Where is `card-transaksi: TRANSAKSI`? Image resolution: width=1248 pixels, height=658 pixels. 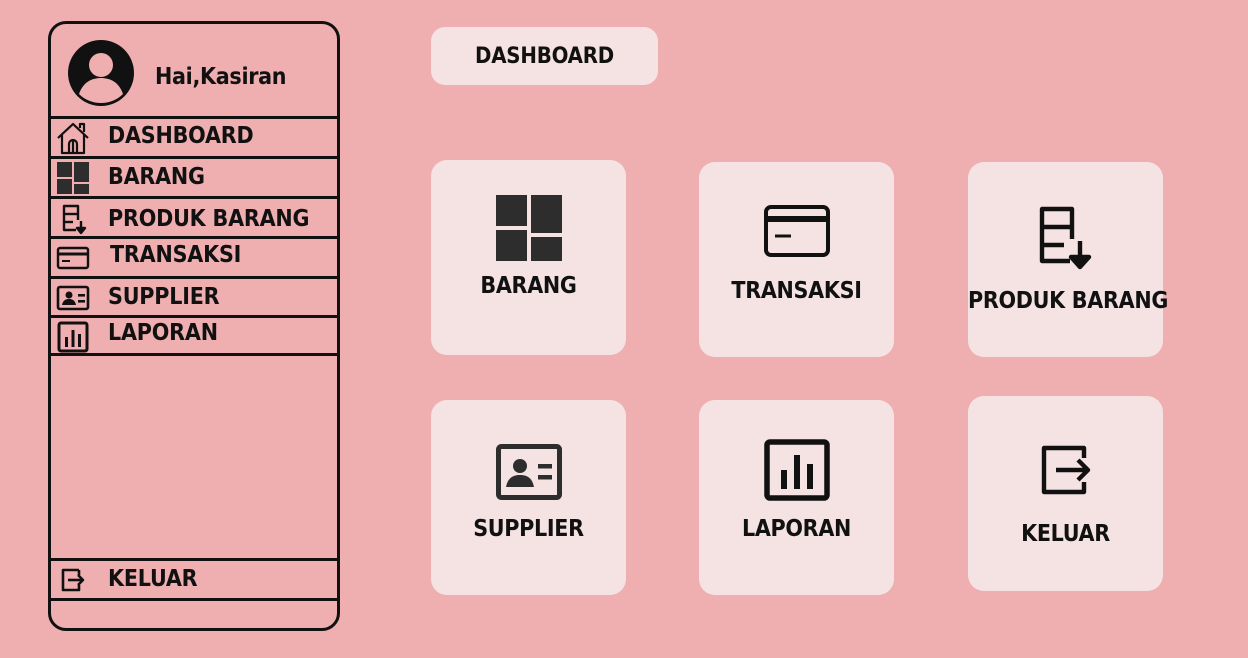
card-transaksi: TRANSAKSI is located at coordinates (796, 259).